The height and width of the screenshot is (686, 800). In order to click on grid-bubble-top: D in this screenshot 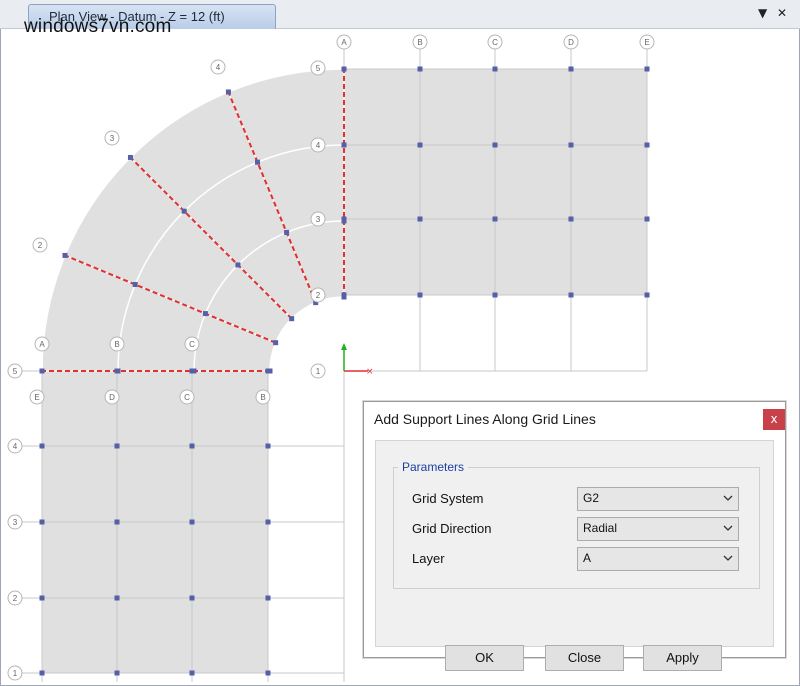, I will do `click(571, 42)`.